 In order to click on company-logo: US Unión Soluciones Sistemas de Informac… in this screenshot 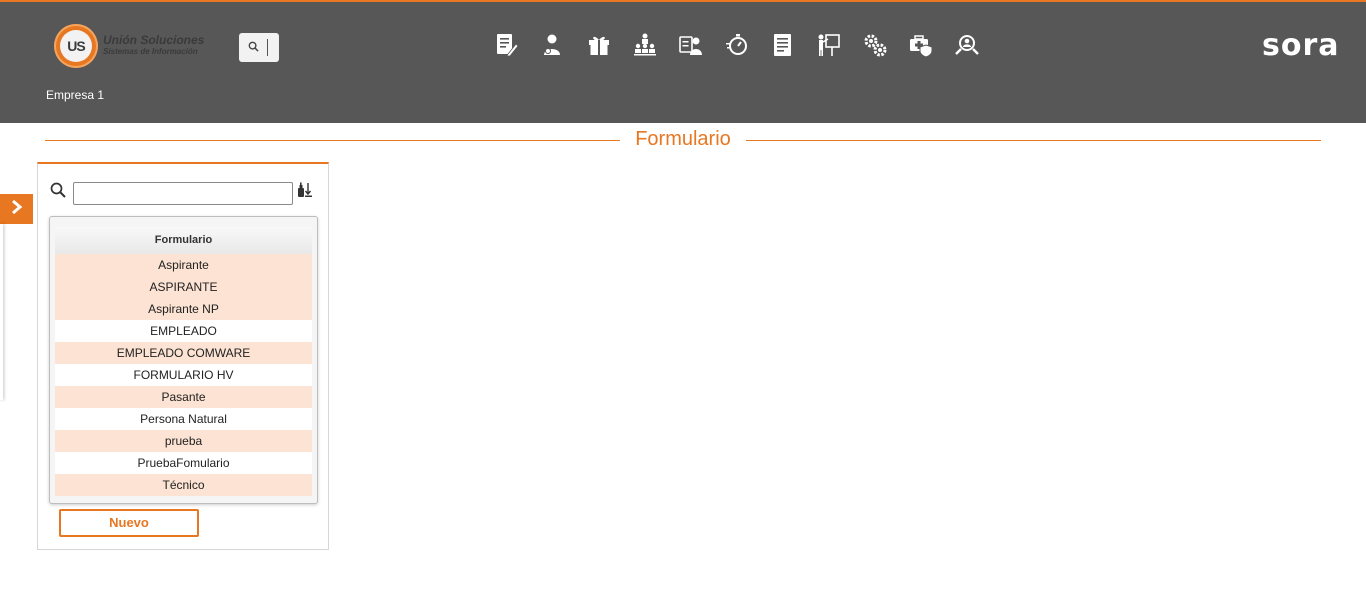, I will do `click(129, 46)`.